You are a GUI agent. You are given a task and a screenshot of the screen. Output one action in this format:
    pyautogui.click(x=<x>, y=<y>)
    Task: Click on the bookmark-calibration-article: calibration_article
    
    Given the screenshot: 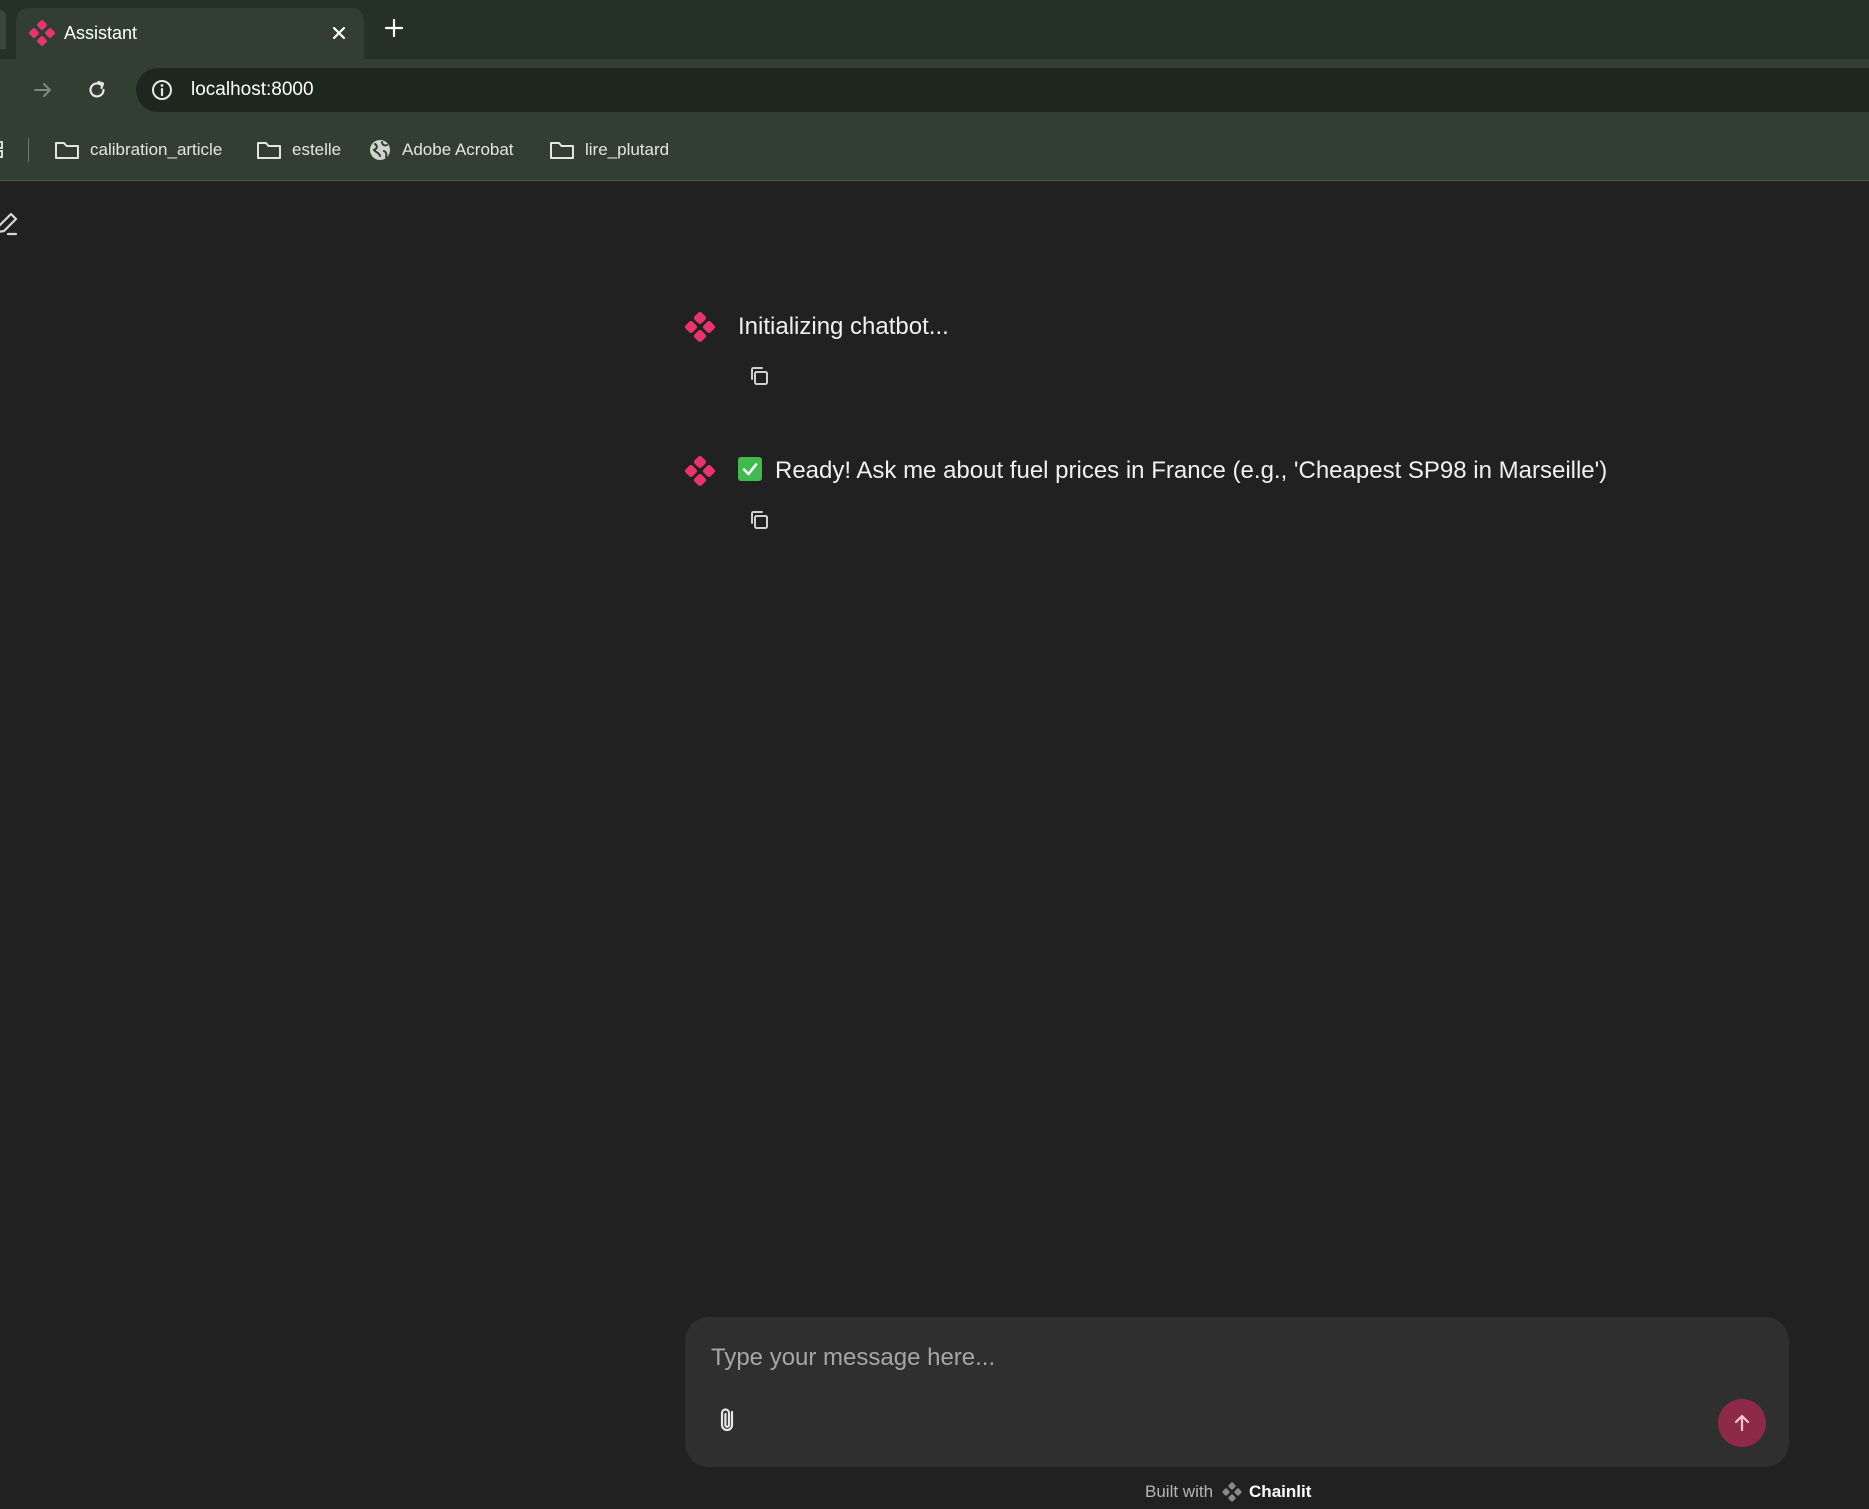 What is the action you would take?
    pyautogui.click(x=138, y=150)
    